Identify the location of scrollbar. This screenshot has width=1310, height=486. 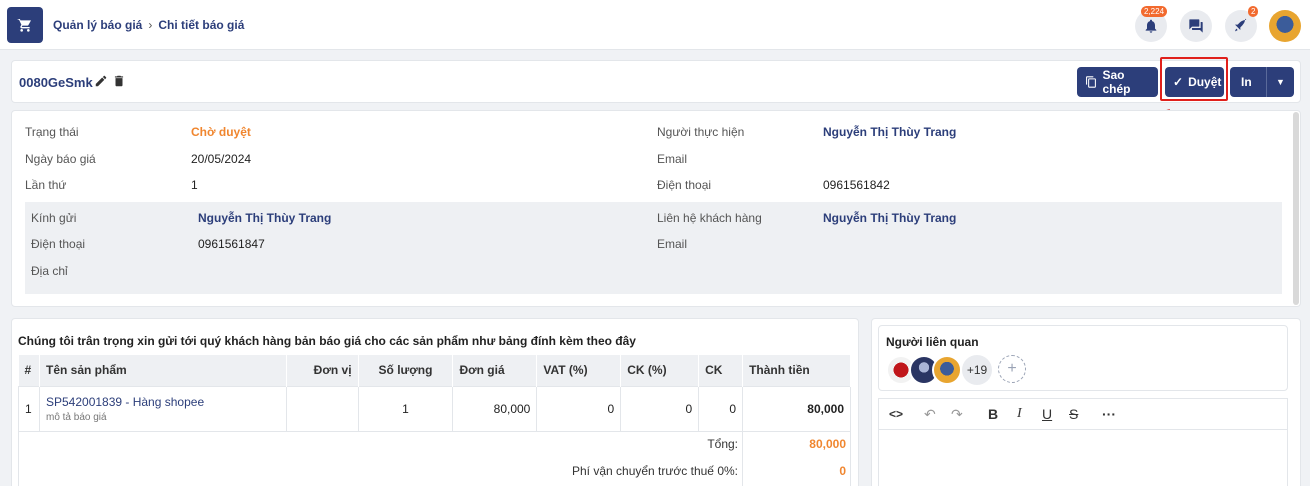
(1296, 208).